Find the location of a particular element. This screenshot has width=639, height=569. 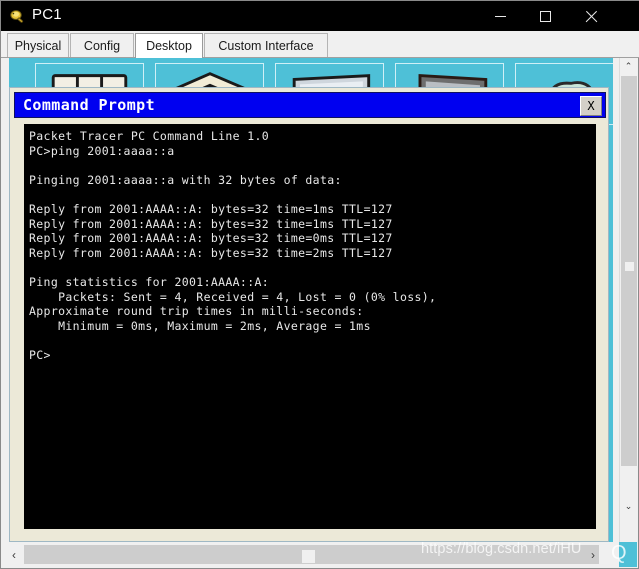

close-button is located at coordinates (590, 16).